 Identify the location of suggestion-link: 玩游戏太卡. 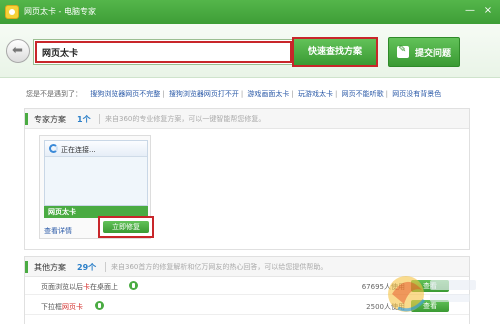
(315, 94).